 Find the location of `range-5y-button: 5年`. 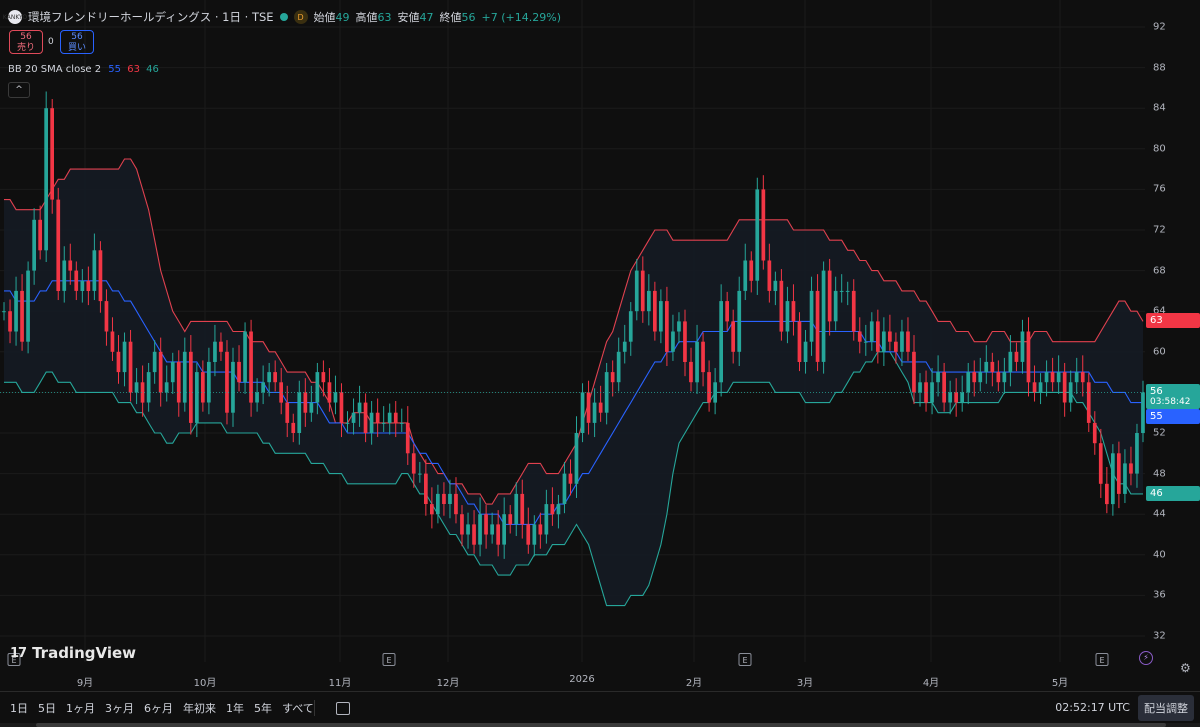

range-5y-button: 5年 is located at coordinates (263, 708).